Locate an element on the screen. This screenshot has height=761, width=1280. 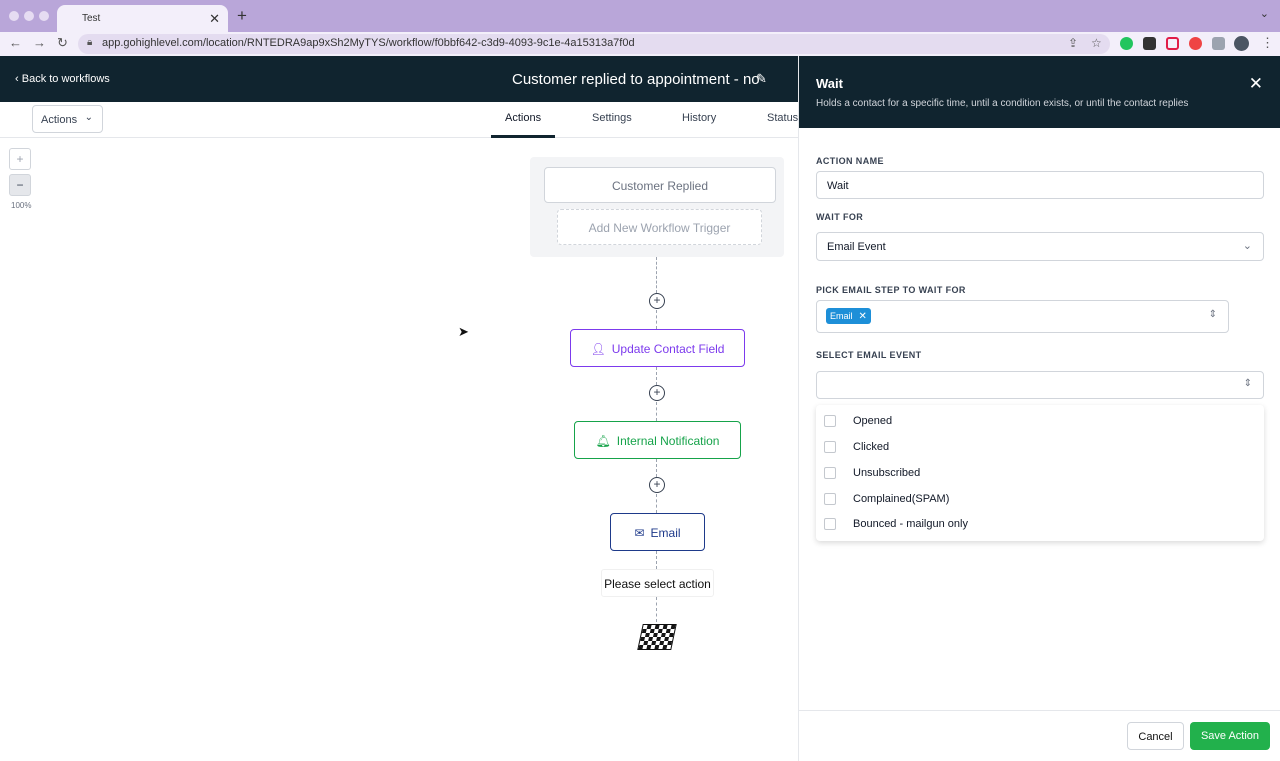
actions-dropdown: Actions ⌄ is located at coordinates (67, 119).